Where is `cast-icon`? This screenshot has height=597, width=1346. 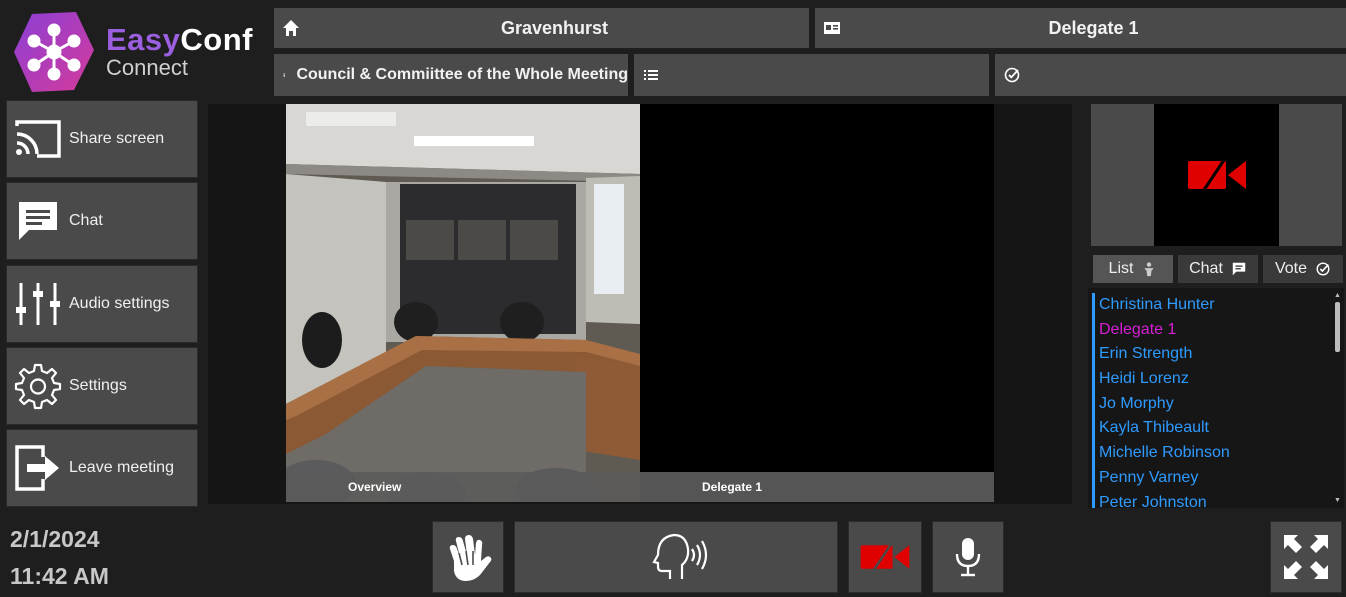
cast-icon is located at coordinates (38, 139).